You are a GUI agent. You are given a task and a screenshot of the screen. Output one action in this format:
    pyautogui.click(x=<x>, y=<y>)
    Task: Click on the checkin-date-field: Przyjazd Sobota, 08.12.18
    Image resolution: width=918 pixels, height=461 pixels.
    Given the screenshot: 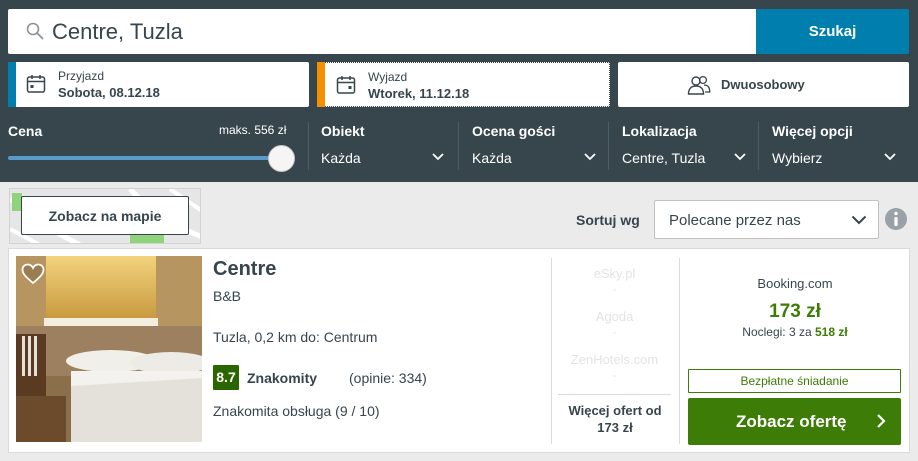 What is the action you would take?
    pyautogui.click(x=158, y=84)
    